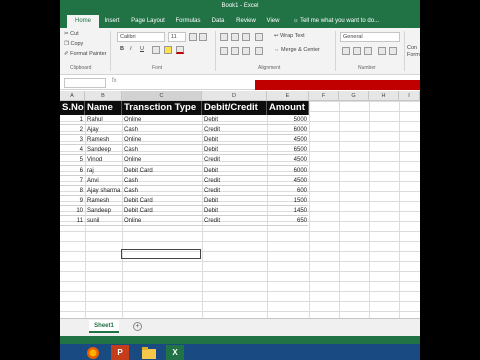 The height and width of the screenshot is (360, 480). Describe the element at coordinates (142, 49) in the screenshot. I see `underline-button: U` at that location.